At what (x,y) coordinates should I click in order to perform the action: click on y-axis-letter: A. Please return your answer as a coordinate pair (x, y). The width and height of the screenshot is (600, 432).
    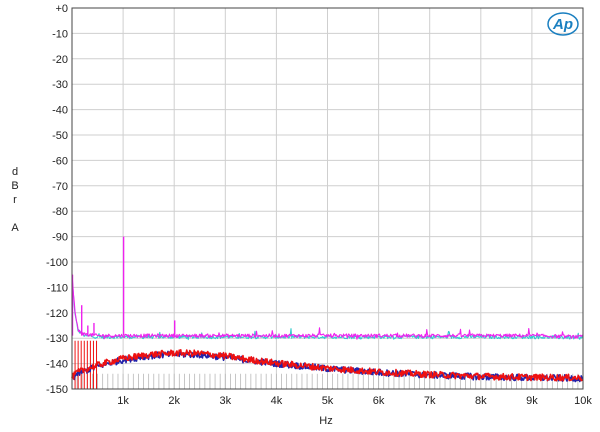
    Looking at the image, I should click on (15, 228).